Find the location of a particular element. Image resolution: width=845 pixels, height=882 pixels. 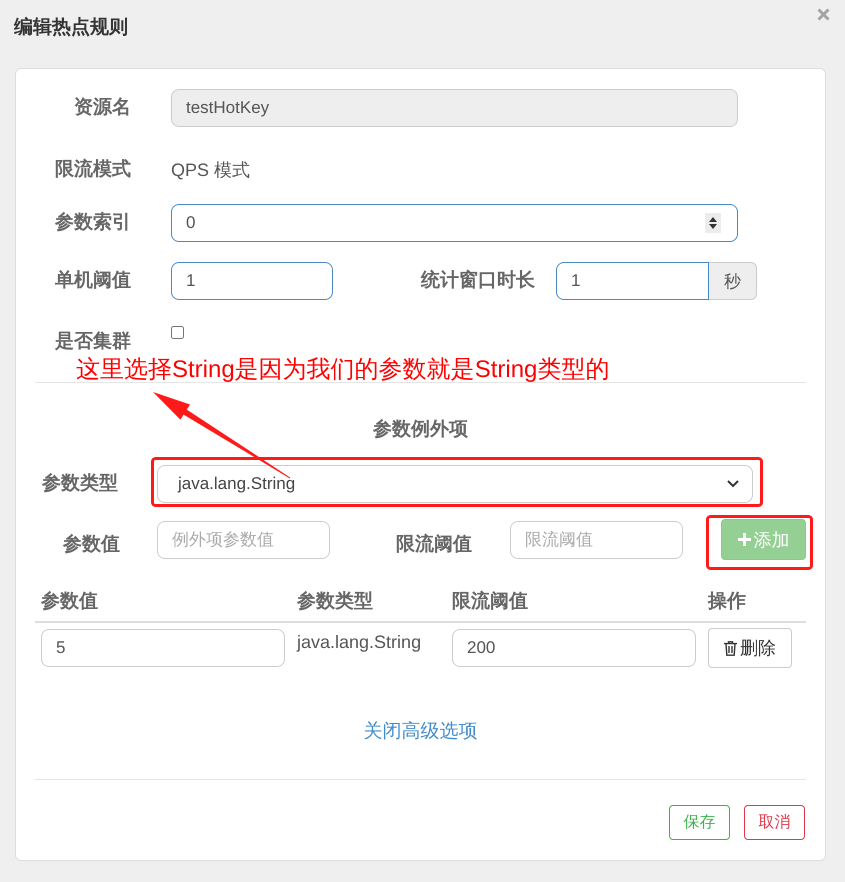

field-label: 参数索引 is located at coordinates (92, 223).